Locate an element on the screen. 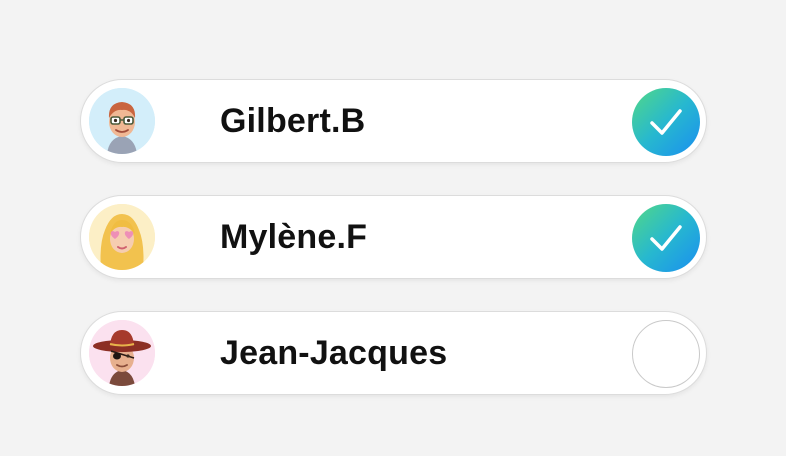 This screenshot has height=456, width=786. memoji-blonde-heart-glasses-icon is located at coordinates (122, 237).